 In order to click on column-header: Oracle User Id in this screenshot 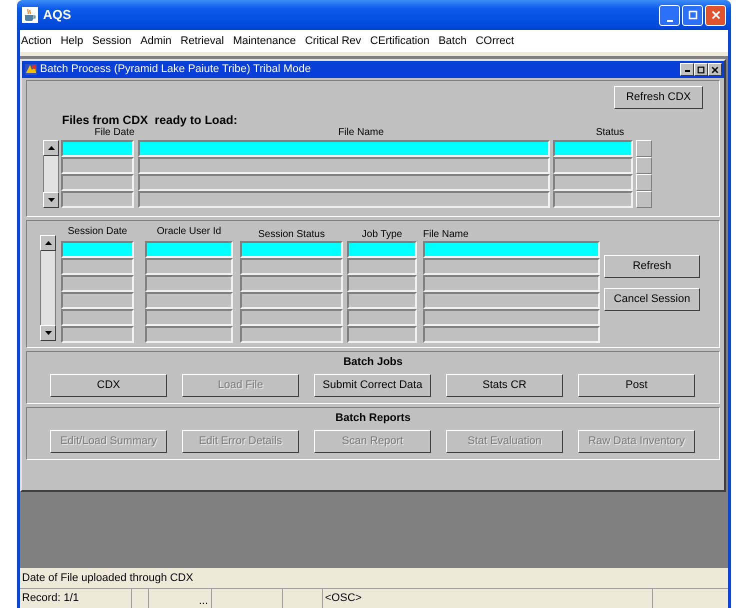, I will do `click(189, 232)`.